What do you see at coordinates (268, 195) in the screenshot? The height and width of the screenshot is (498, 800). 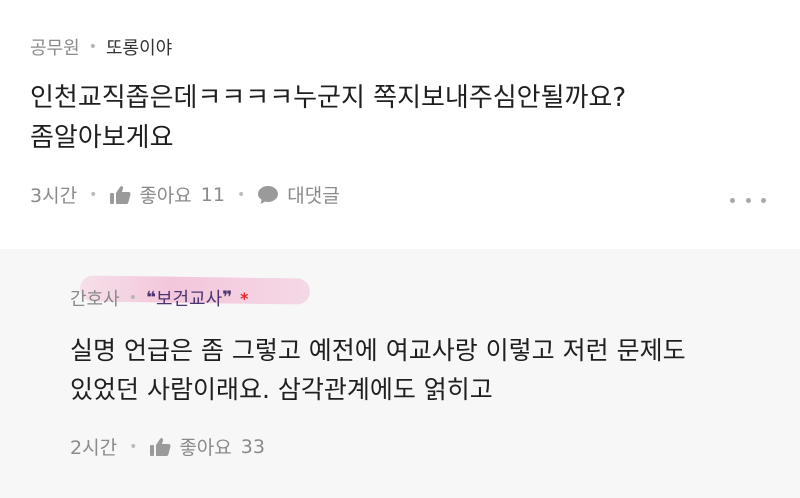 I see `speech-bubble-icon` at bounding box center [268, 195].